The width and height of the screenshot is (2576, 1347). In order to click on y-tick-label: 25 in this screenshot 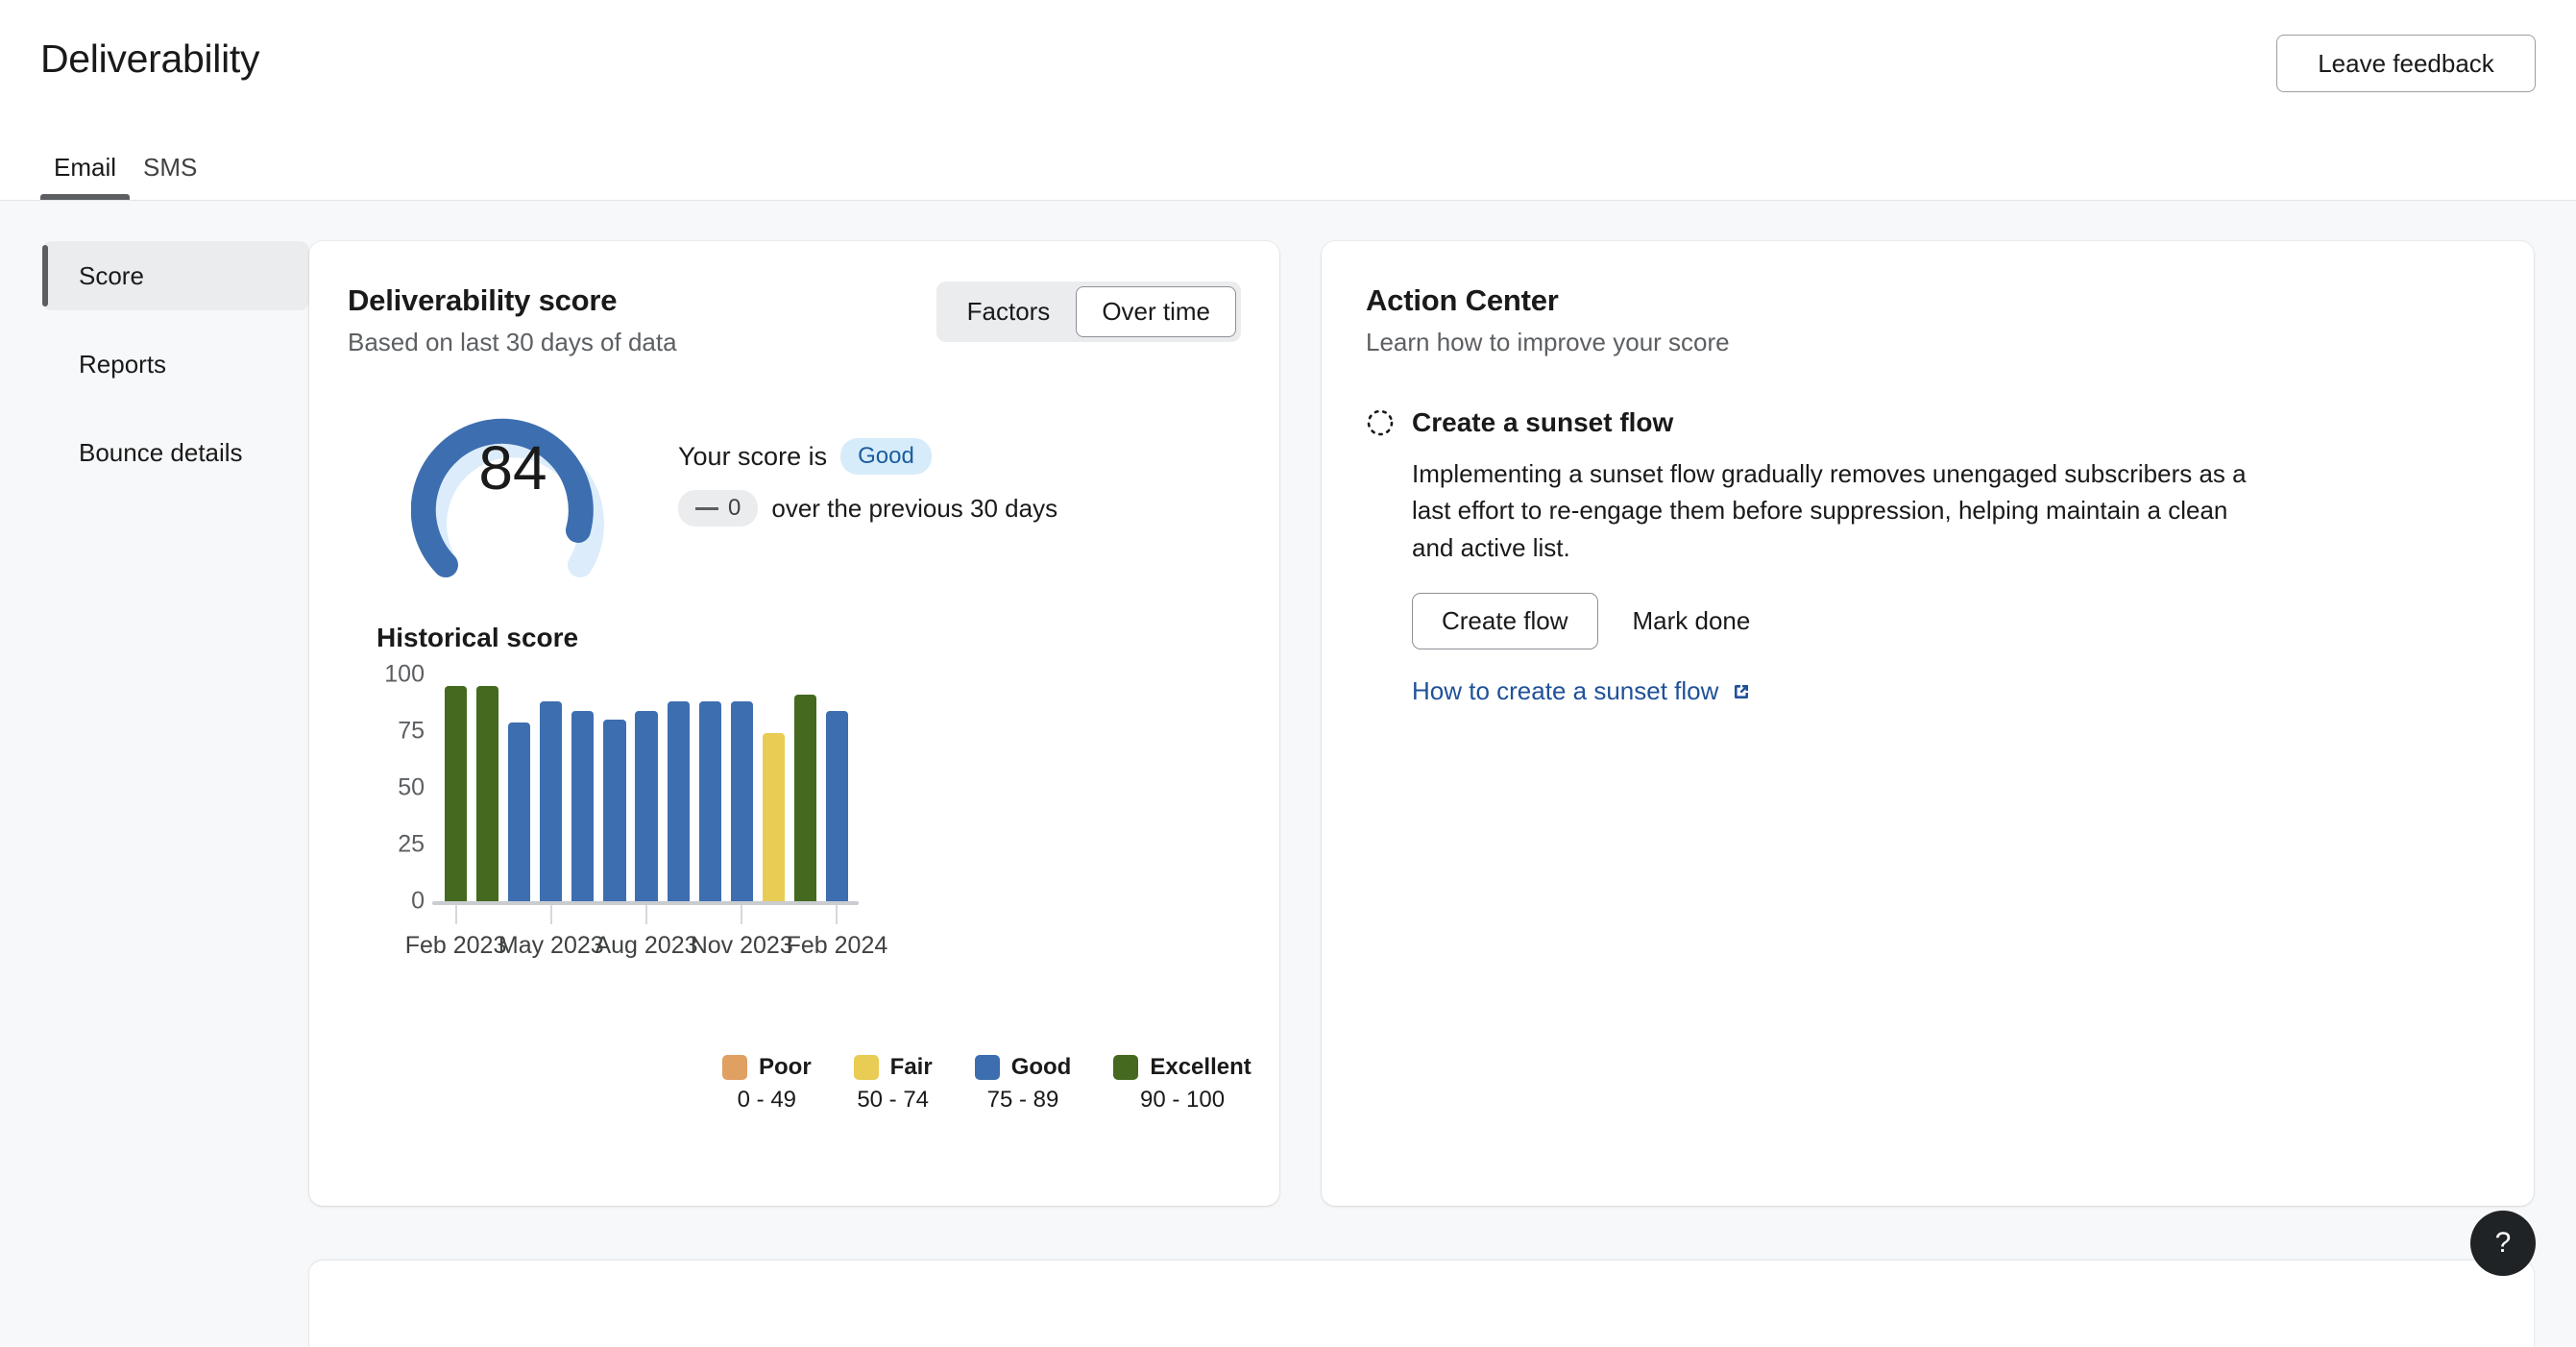, I will do `click(412, 844)`.